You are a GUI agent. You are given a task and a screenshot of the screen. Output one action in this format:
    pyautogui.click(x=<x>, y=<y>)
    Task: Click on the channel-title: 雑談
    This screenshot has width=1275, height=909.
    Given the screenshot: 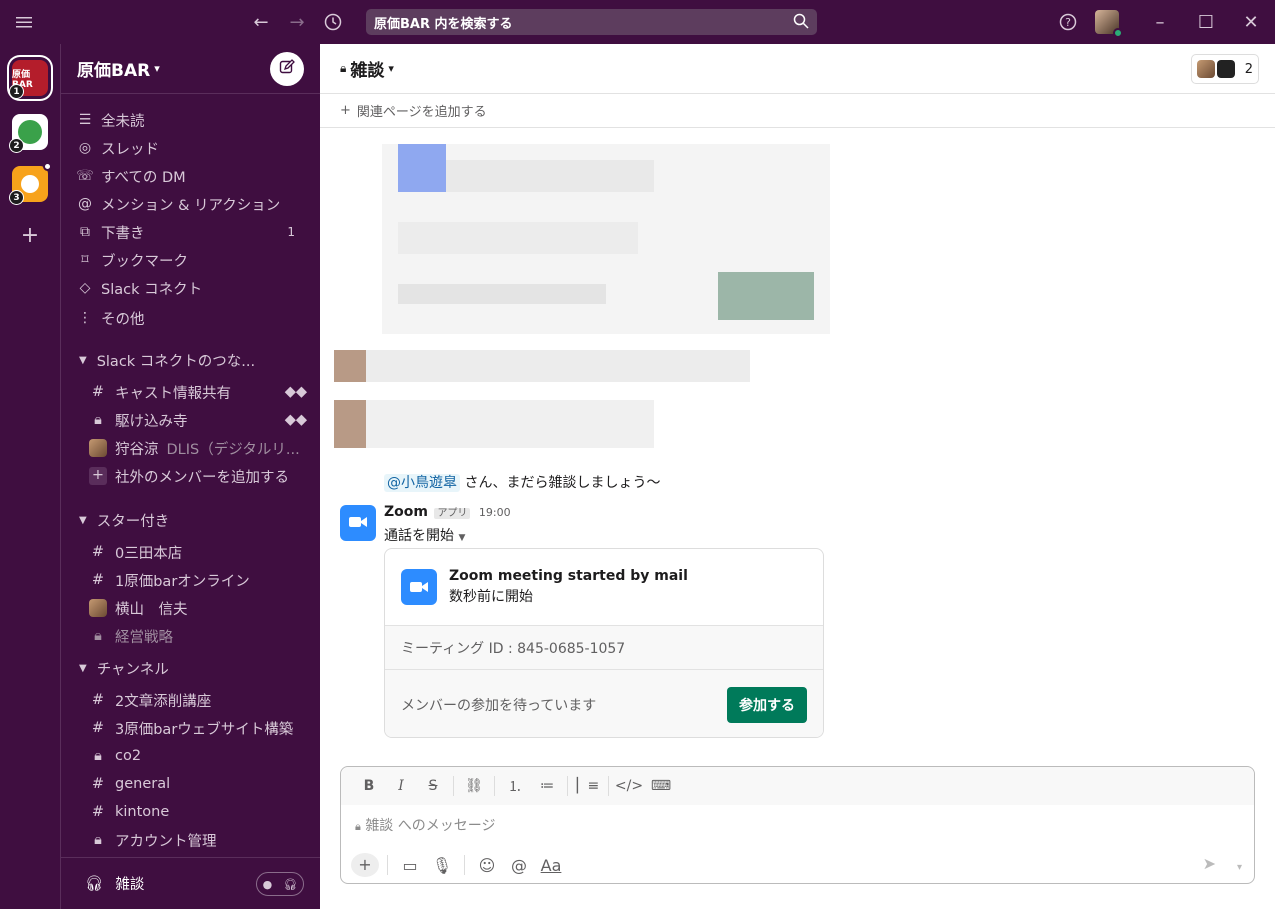 What is the action you would take?
    pyautogui.click(x=367, y=68)
    